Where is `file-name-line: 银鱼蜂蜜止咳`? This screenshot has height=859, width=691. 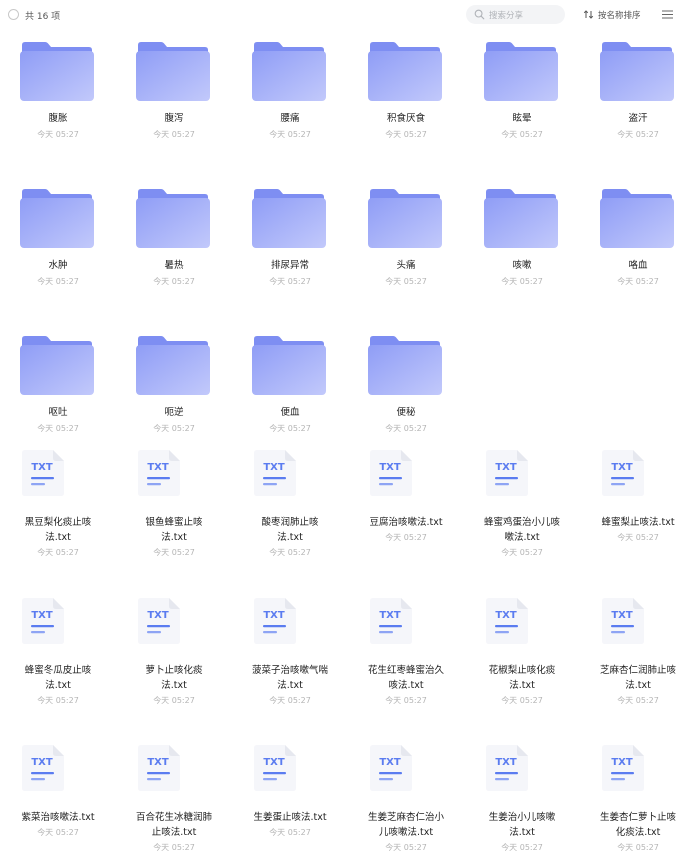
file-name-line: 银鱼蜂蜜止咳 is located at coordinates (174, 522).